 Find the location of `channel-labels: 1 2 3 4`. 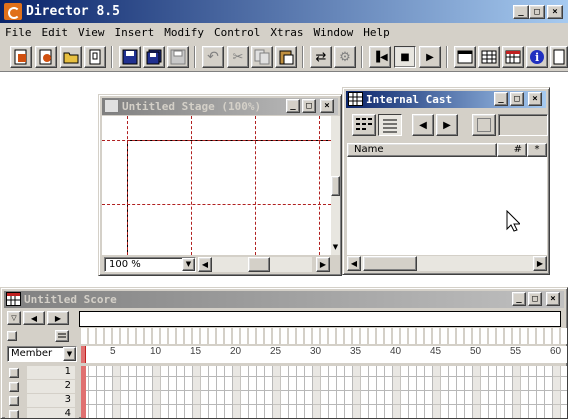

channel-labels: 1 2 3 4 is located at coordinates (42, 392).